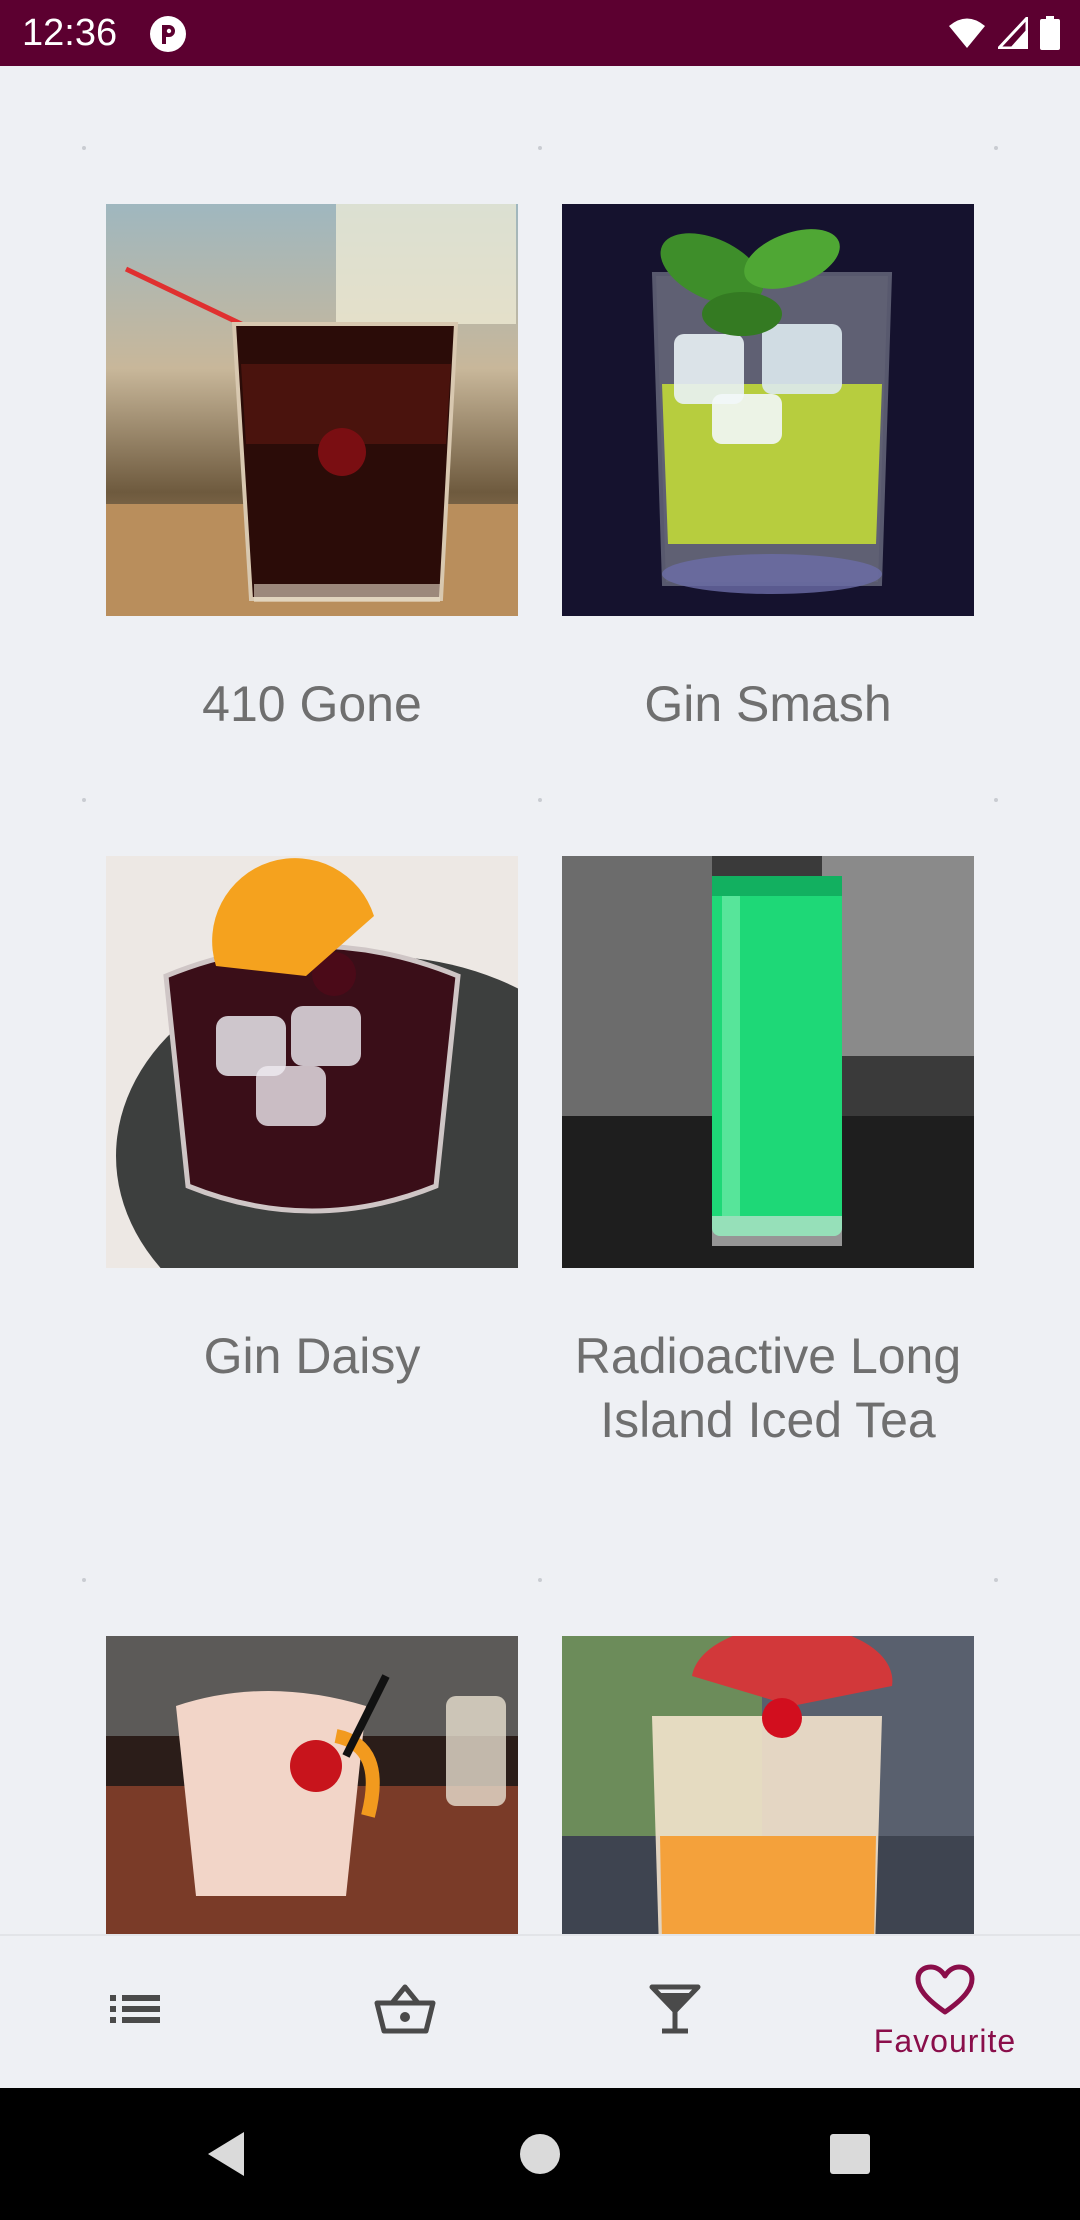  What do you see at coordinates (1050, 33) in the screenshot?
I see `battery-icon` at bounding box center [1050, 33].